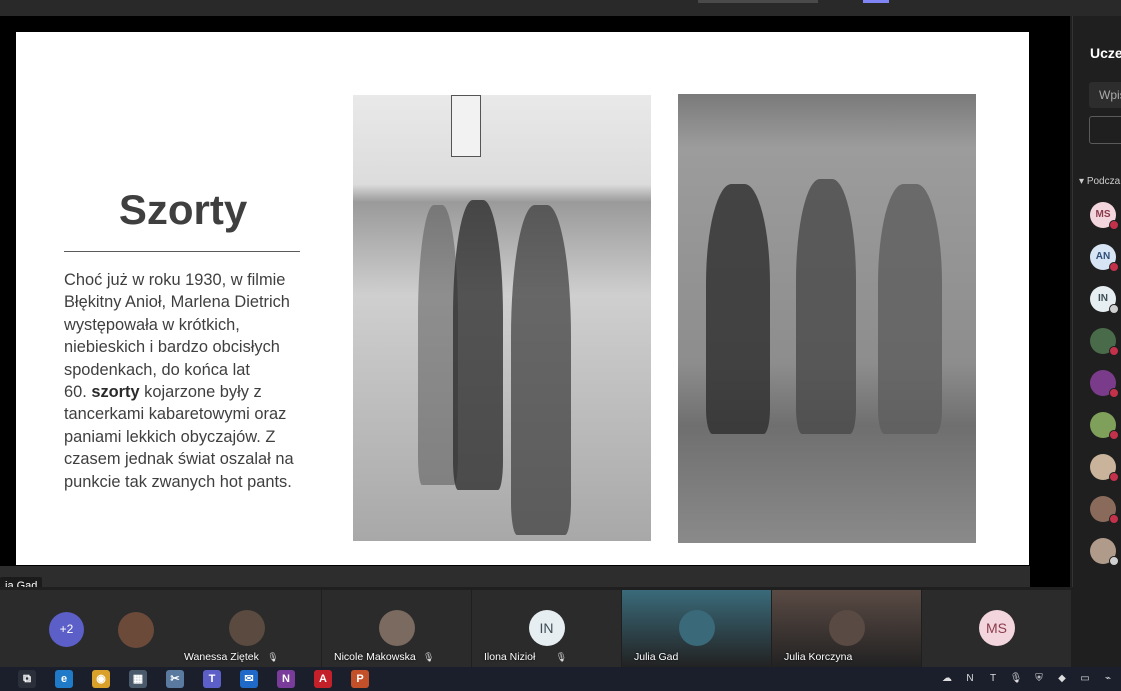 This screenshot has width=1121, height=691. Describe the element at coordinates (1039, 679) in the screenshot. I see `security-icon: ⛨` at that location.